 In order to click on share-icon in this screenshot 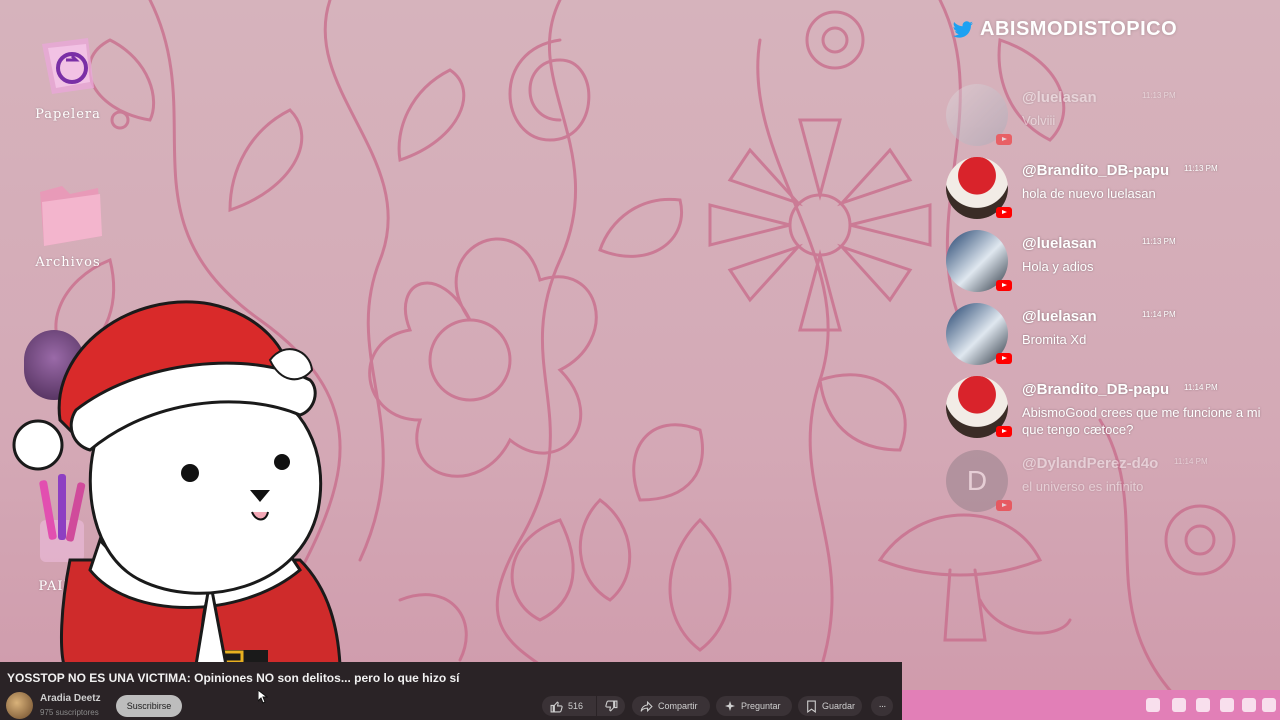, I will do `click(646, 706)`.